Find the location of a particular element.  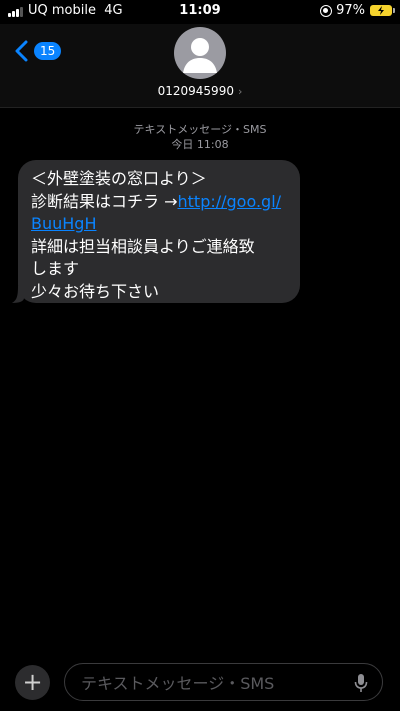

message-line: BuuHgH is located at coordinates (160, 224).